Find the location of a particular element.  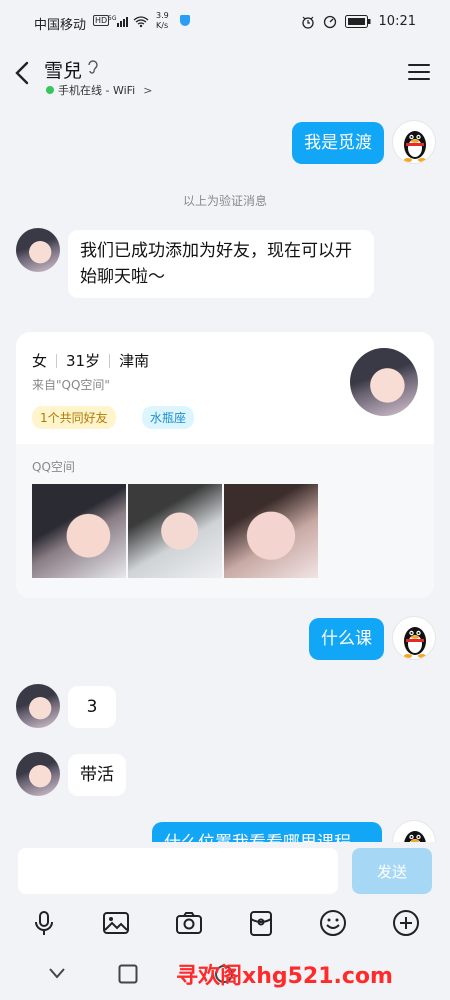

speedometer-icon is located at coordinates (329, 21).